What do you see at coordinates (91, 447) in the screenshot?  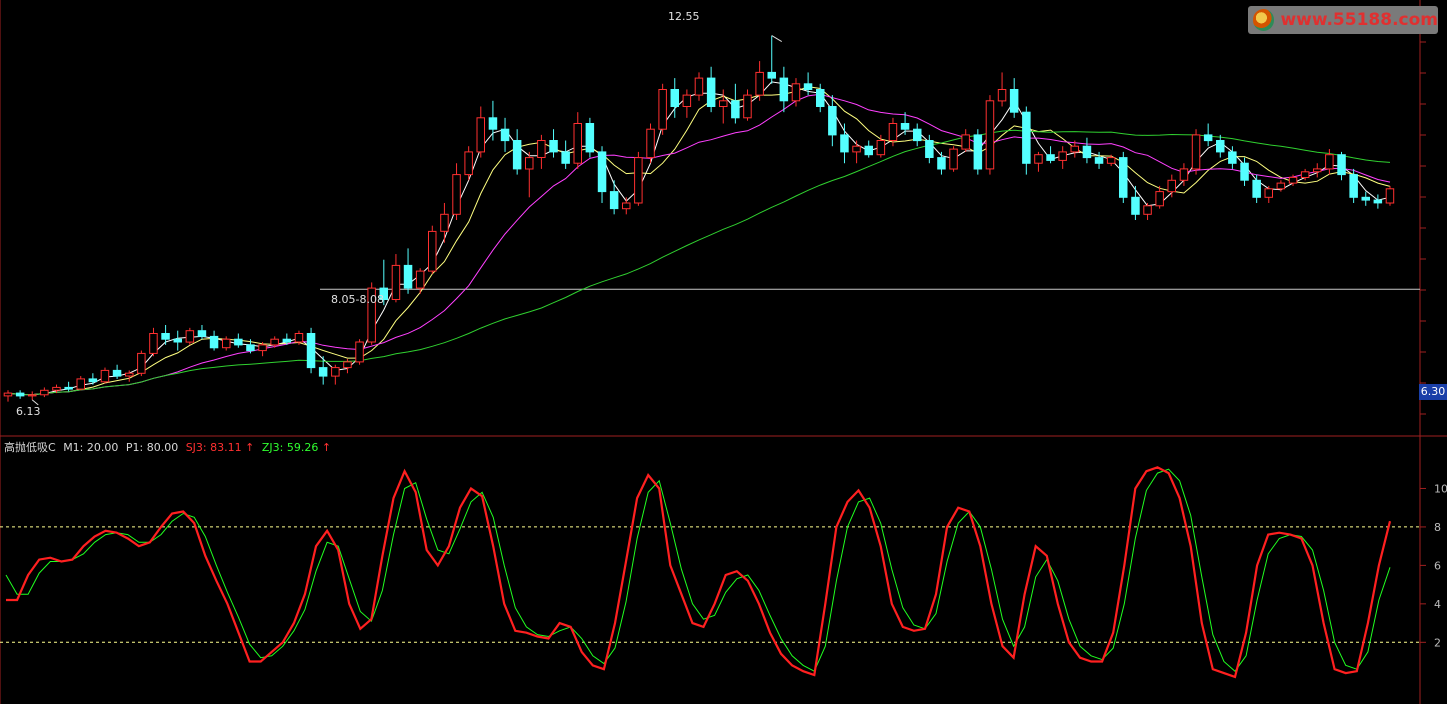 I see `indicator-m1: M1: 20.00` at bounding box center [91, 447].